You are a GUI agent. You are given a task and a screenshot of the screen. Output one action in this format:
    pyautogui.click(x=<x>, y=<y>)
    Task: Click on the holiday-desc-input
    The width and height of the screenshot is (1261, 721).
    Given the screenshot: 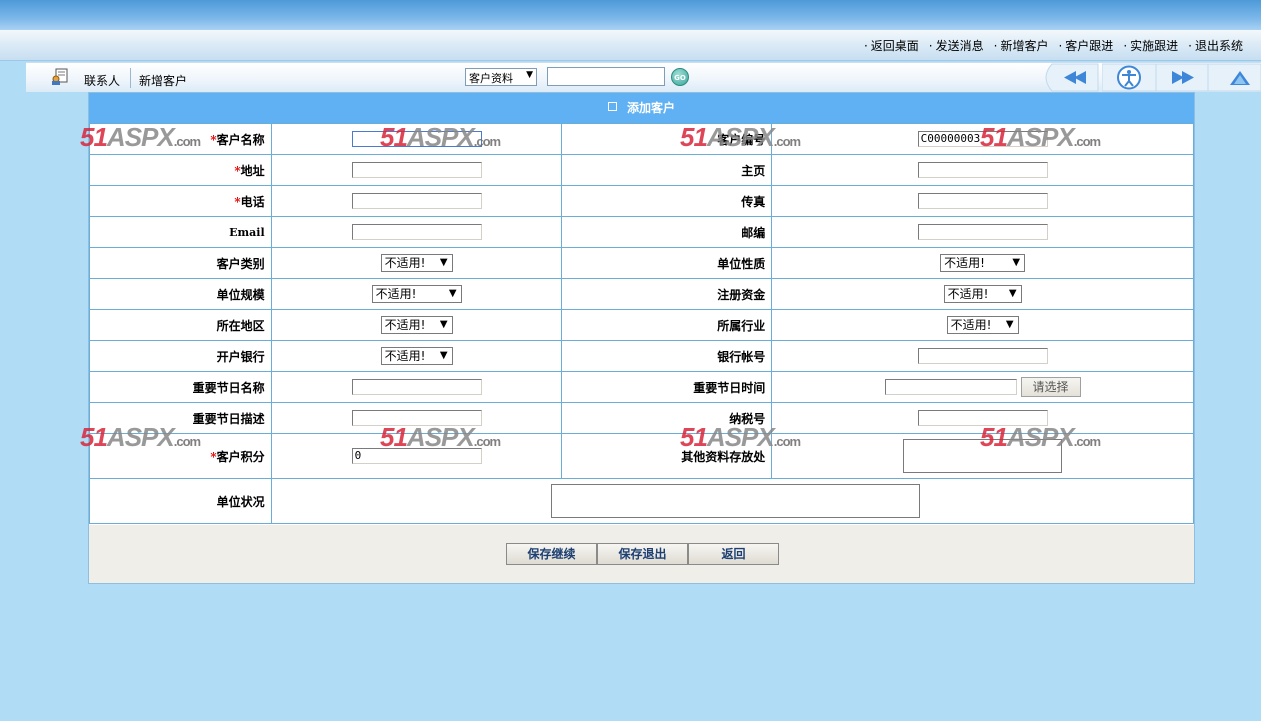 What is the action you would take?
    pyautogui.click(x=416, y=418)
    